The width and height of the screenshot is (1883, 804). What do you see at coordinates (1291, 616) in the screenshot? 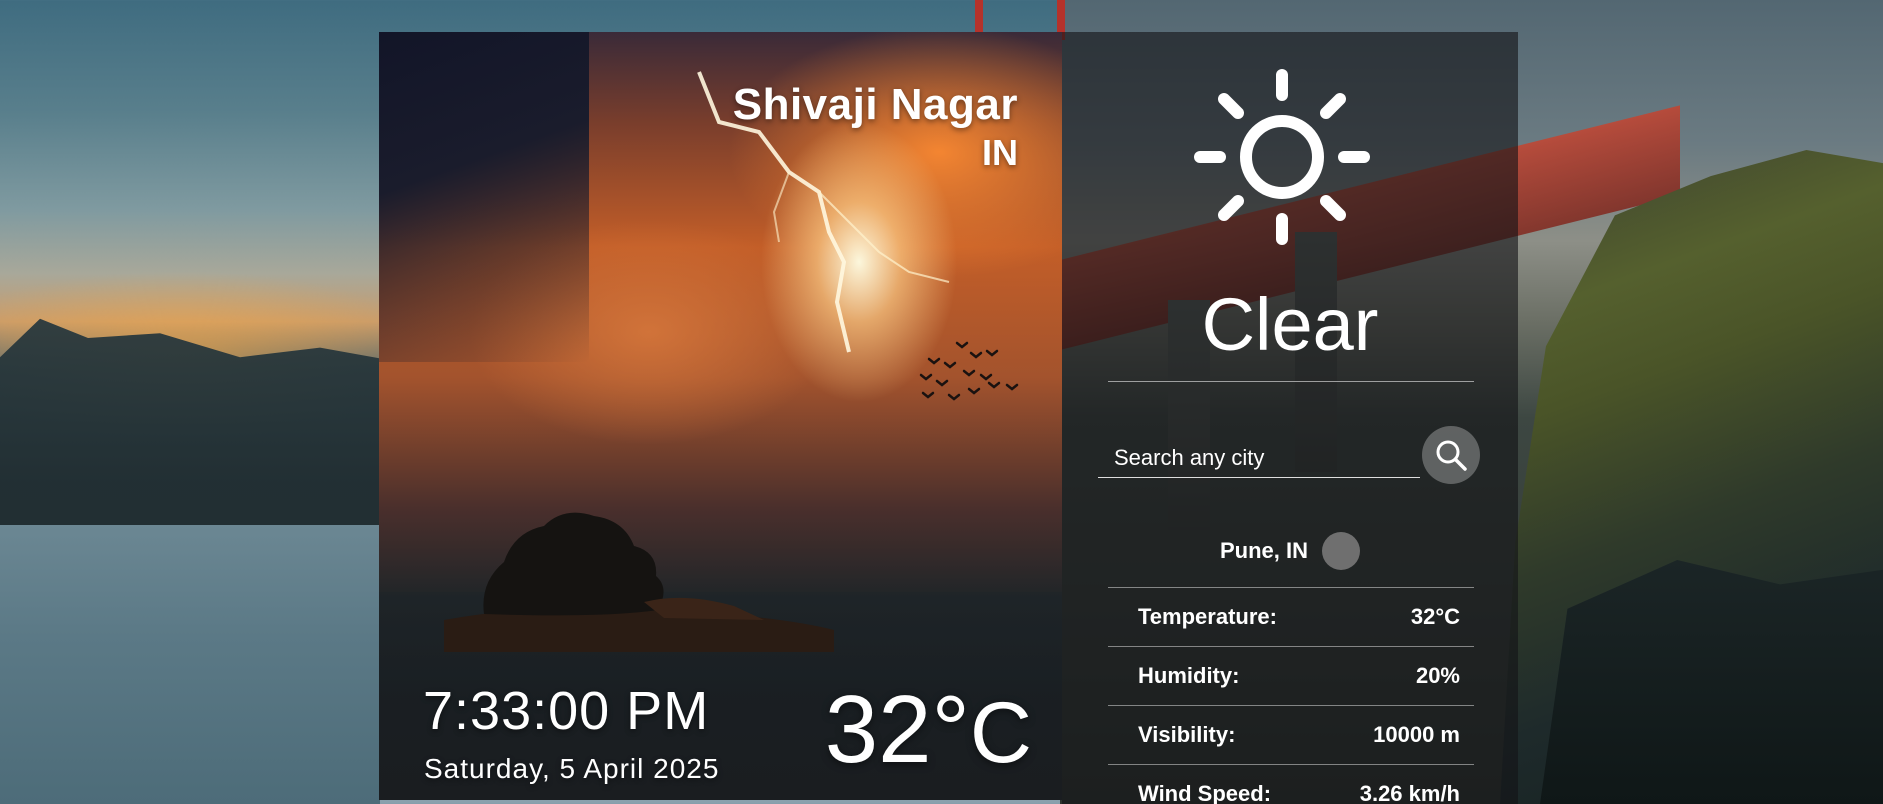
I see `stat-row-temperature: Temperature: 32°C` at bounding box center [1291, 616].